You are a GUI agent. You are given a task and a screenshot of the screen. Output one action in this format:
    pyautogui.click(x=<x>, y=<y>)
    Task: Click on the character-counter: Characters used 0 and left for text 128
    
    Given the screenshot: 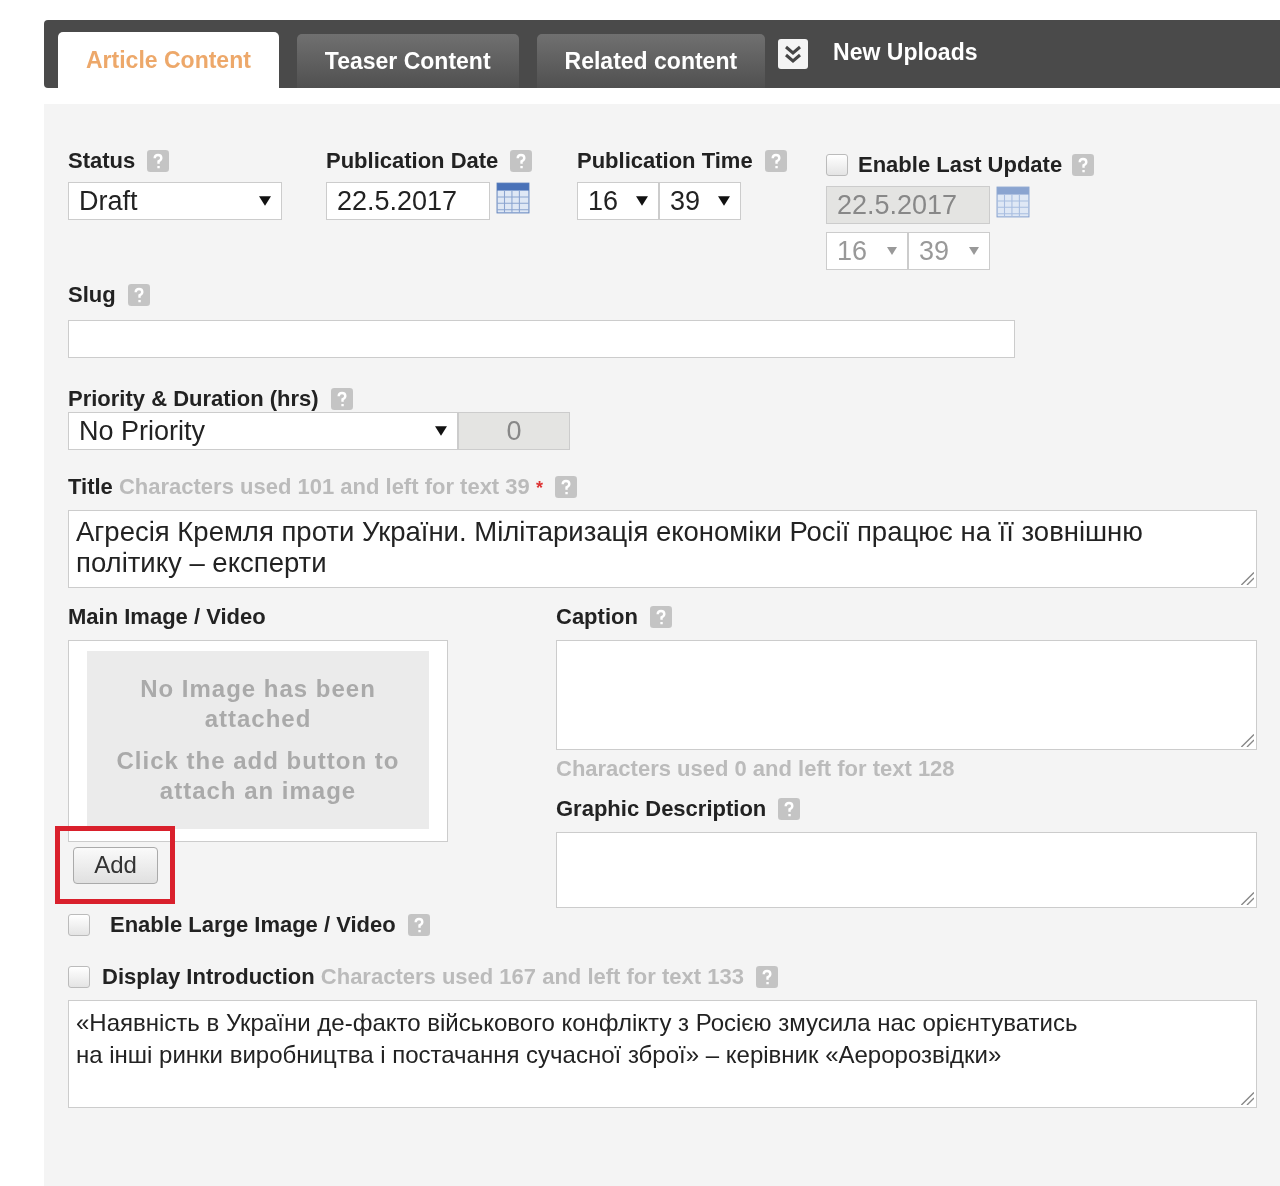 What is the action you would take?
    pyautogui.click(x=756, y=769)
    